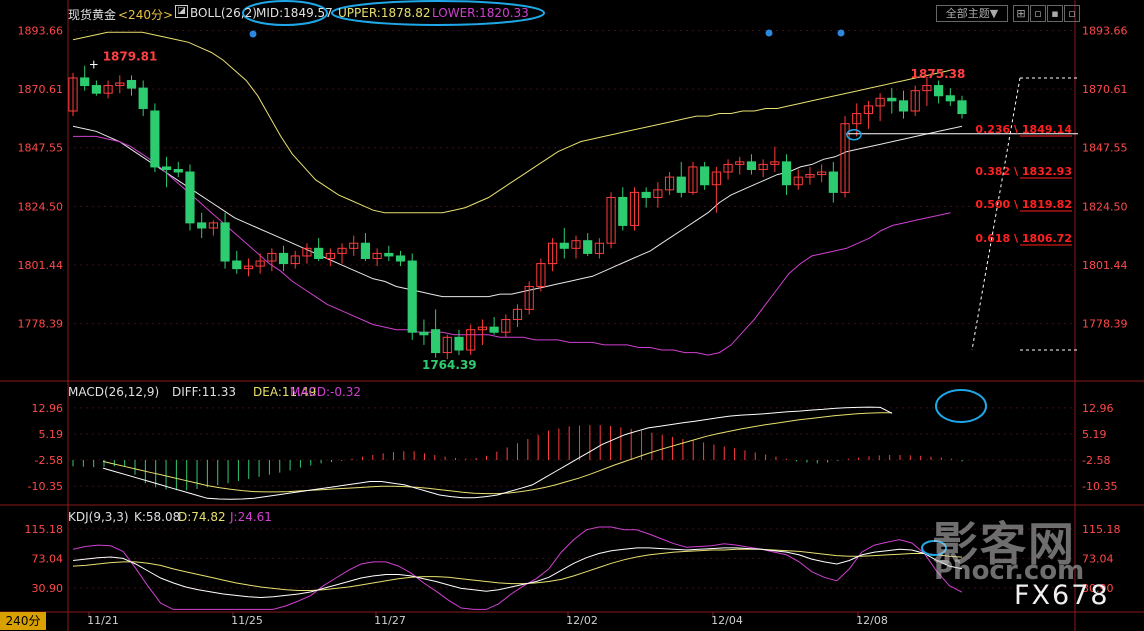 The width and height of the screenshot is (1144, 631). What do you see at coordinates (326, 392) in the screenshot?
I see `macd-value-label: MACD:-0.32` at bounding box center [326, 392].